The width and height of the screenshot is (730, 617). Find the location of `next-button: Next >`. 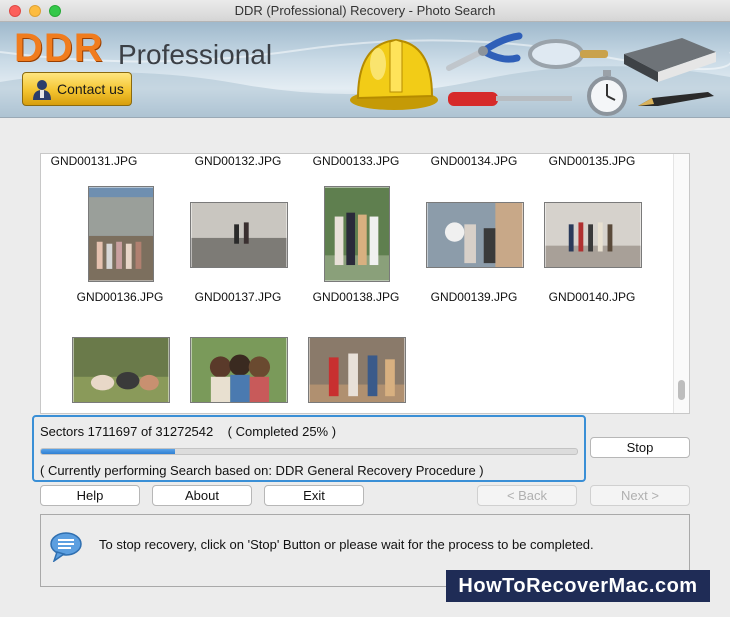

next-button: Next > is located at coordinates (640, 495).